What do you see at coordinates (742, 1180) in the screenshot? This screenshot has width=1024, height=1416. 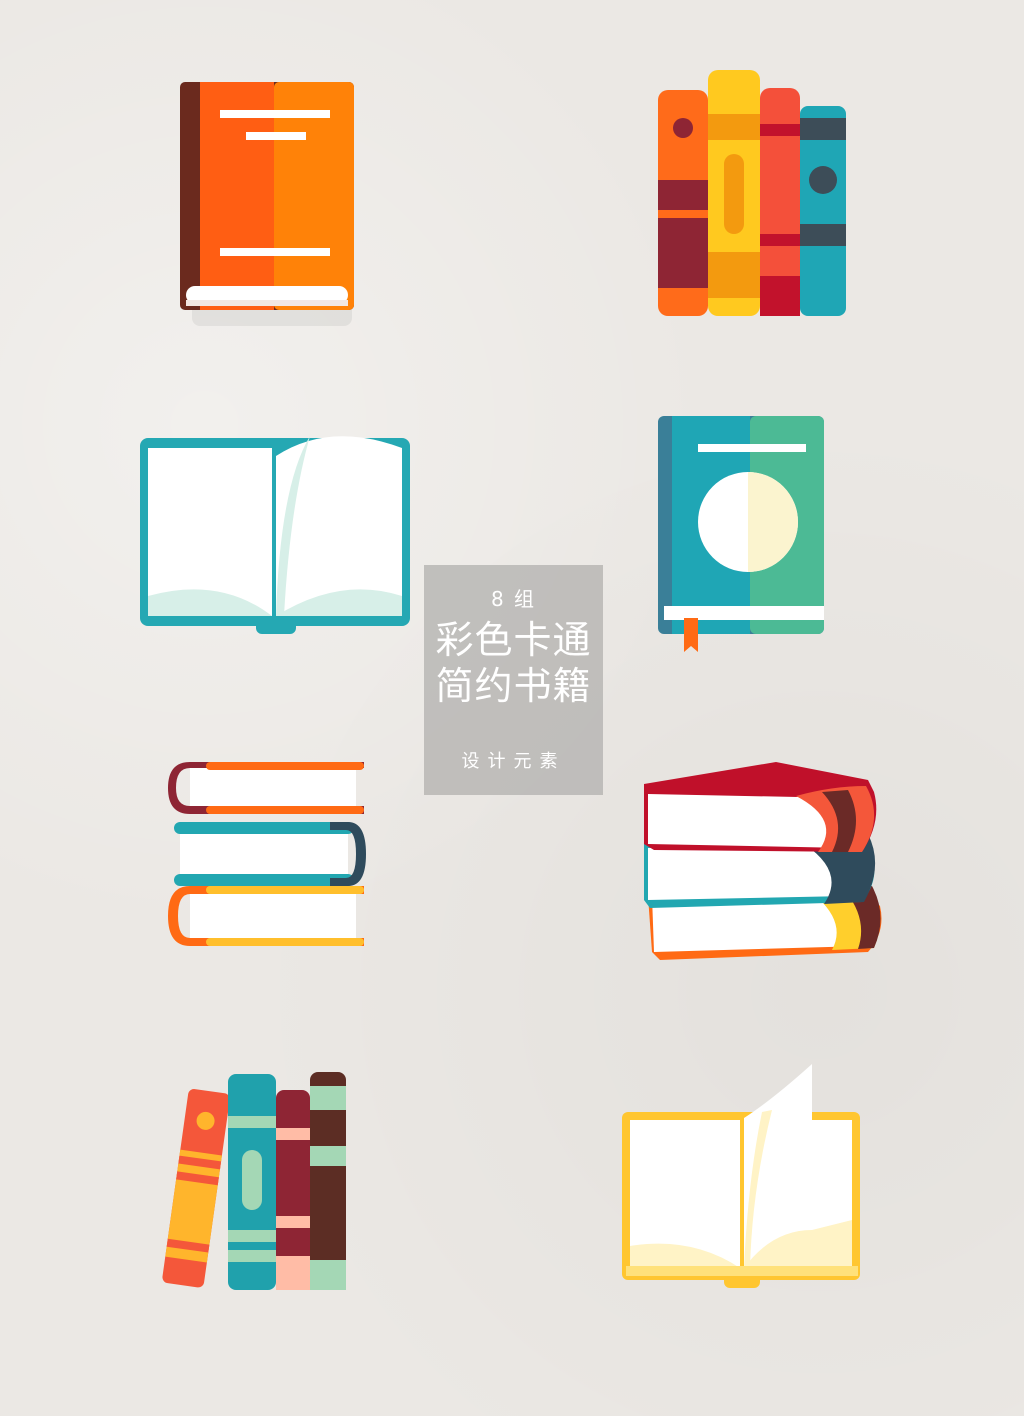 I see `open-book-yellow-icon` at bounding box center [742, 1180].